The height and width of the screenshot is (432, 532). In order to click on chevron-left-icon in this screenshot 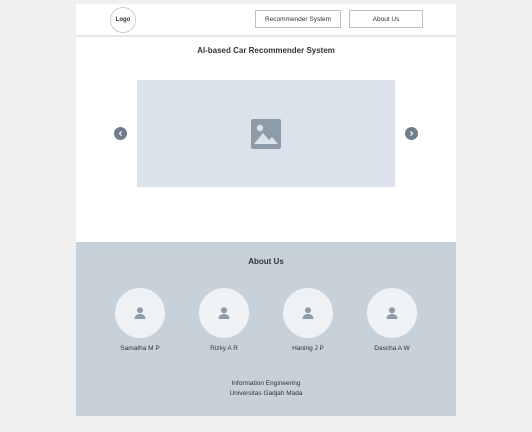, I will do `click(120, 133)`.